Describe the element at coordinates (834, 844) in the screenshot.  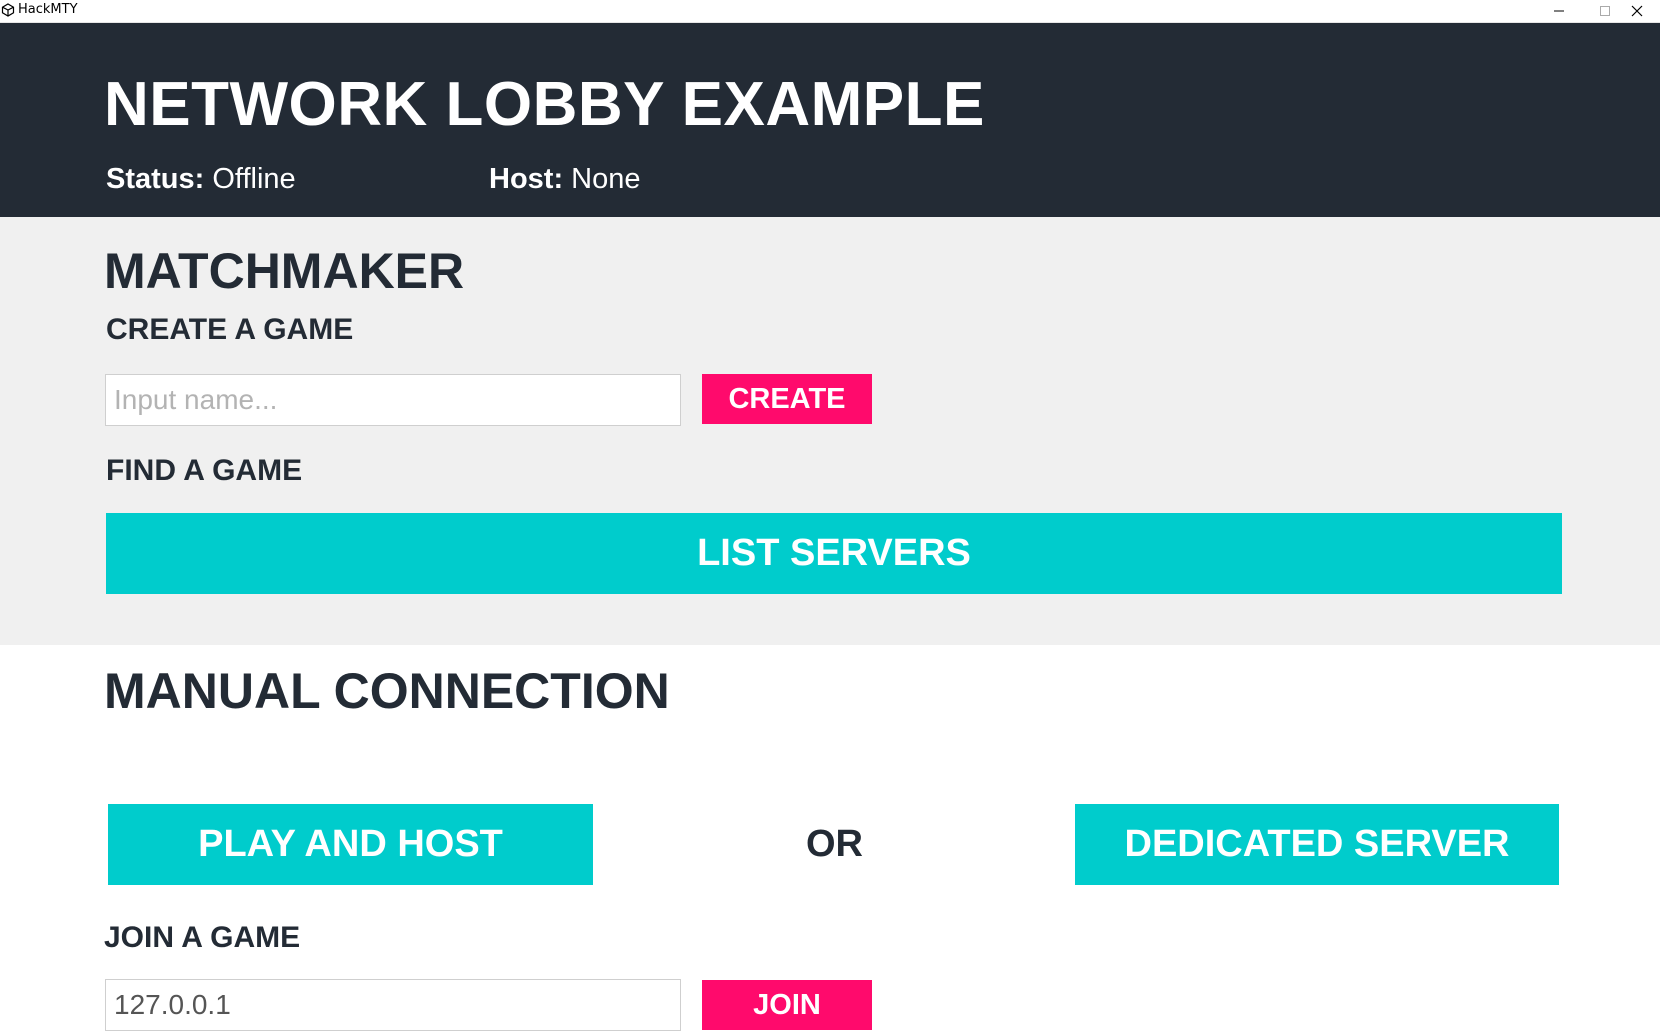
I see `or-separator: OR` at that location.